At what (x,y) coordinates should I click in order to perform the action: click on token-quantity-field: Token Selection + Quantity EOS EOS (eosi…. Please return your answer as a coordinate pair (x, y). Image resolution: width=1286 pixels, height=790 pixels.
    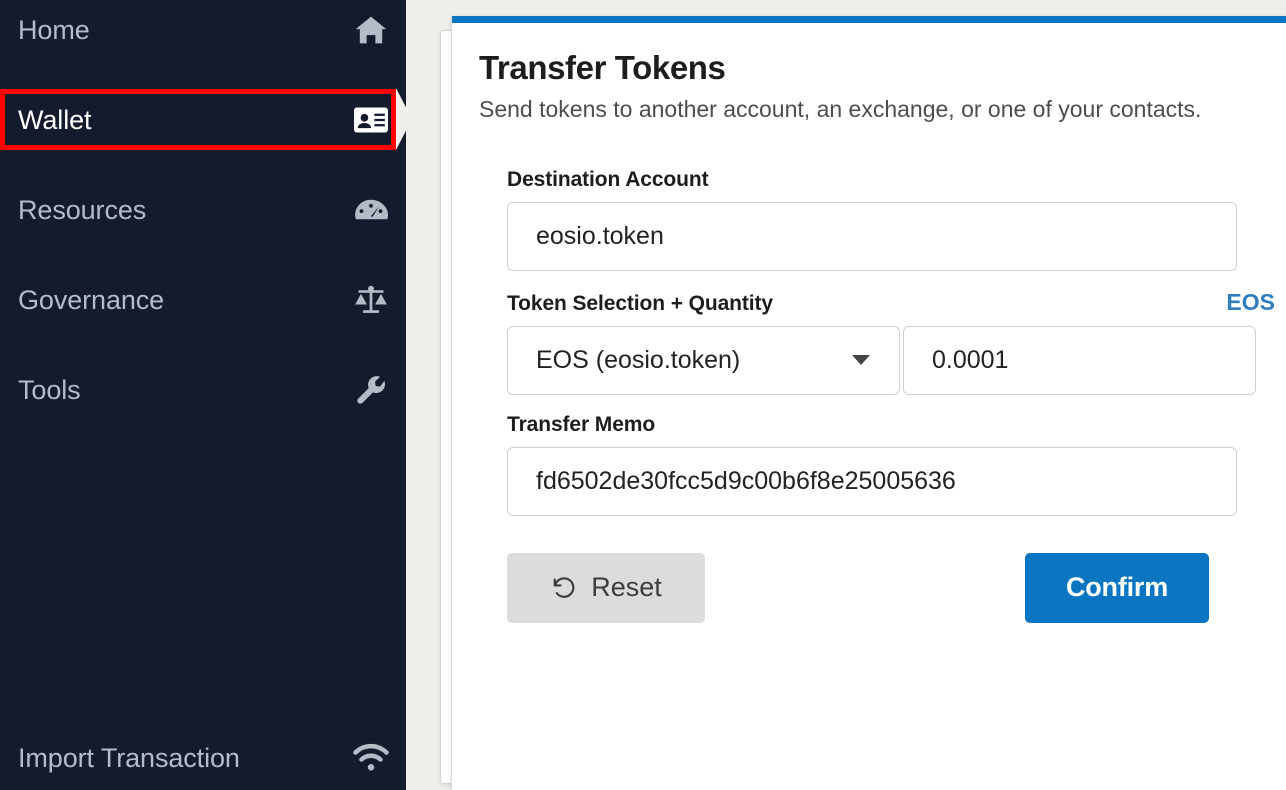
    Looking at the image, I should click on (891, 342).